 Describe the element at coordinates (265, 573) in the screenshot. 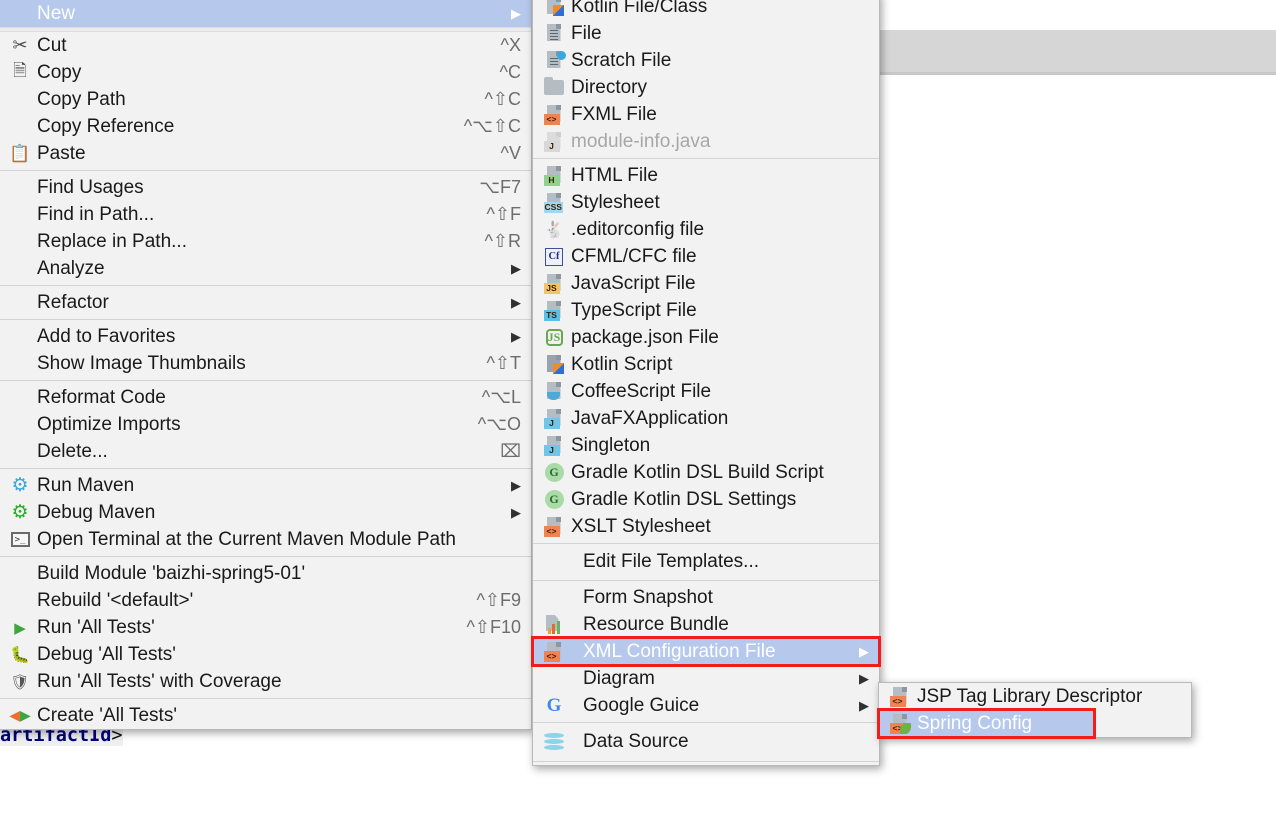

I see `menu-item-build-module: Build Module 'baizhi-spring5-01'` at that location.